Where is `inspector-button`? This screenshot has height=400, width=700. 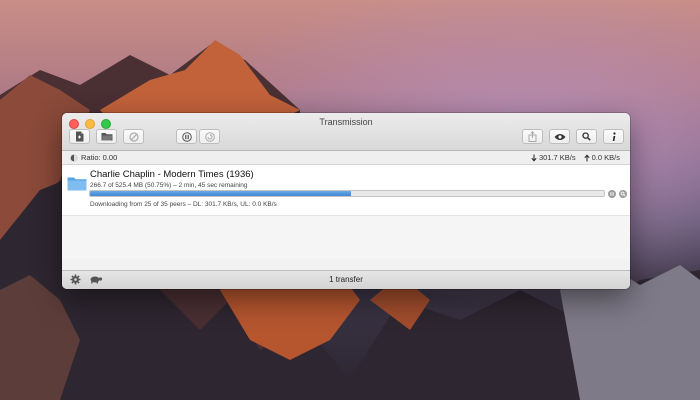
inspector-button is located at coordinates (613, 136).